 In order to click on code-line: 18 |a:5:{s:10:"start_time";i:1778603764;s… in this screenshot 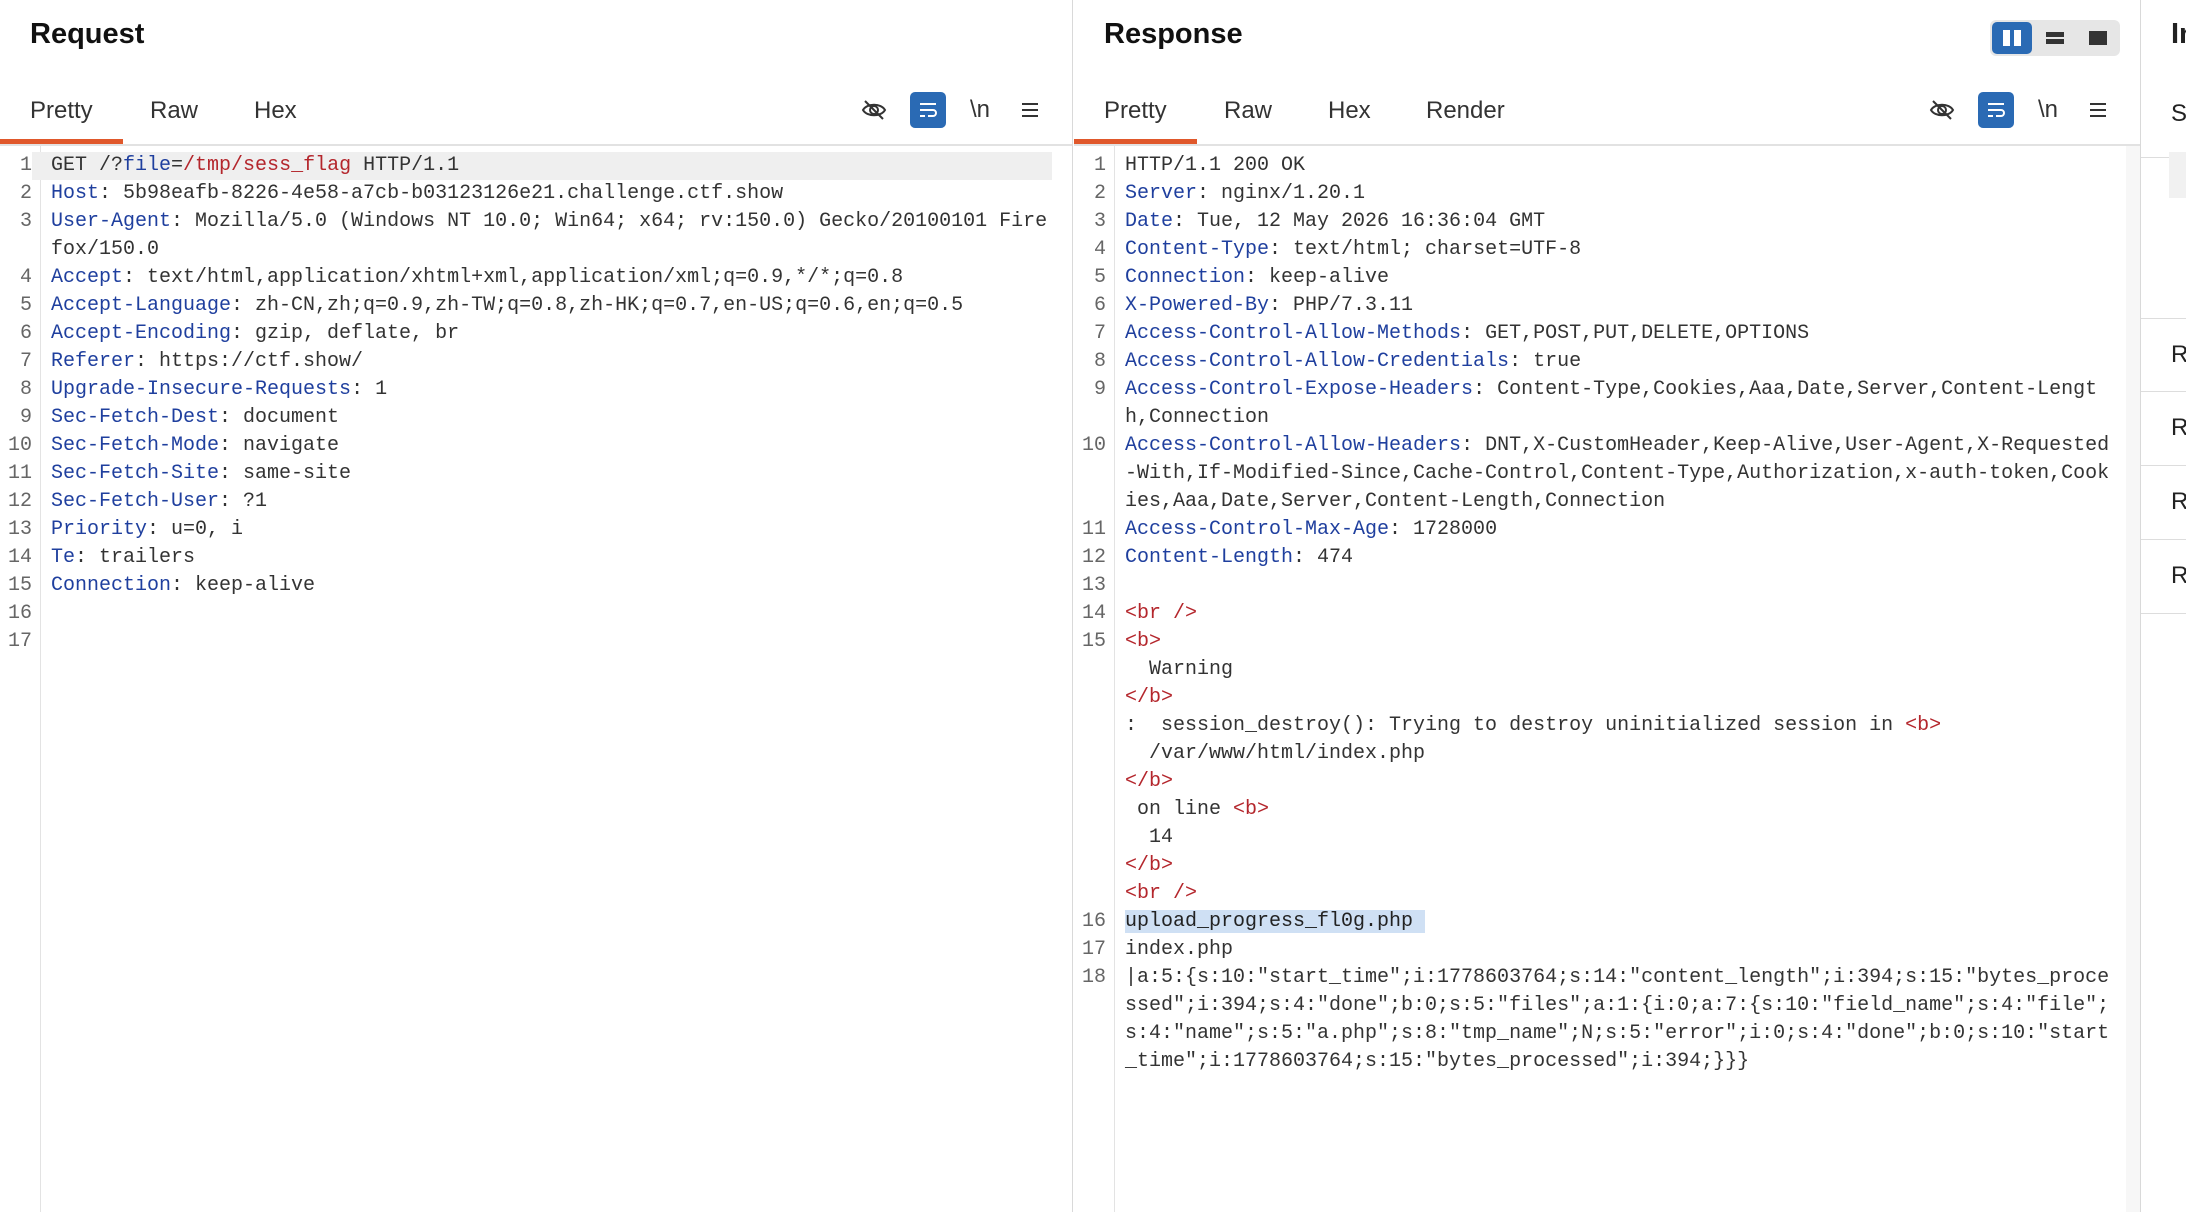, I will do `click(1597, 1020)`.